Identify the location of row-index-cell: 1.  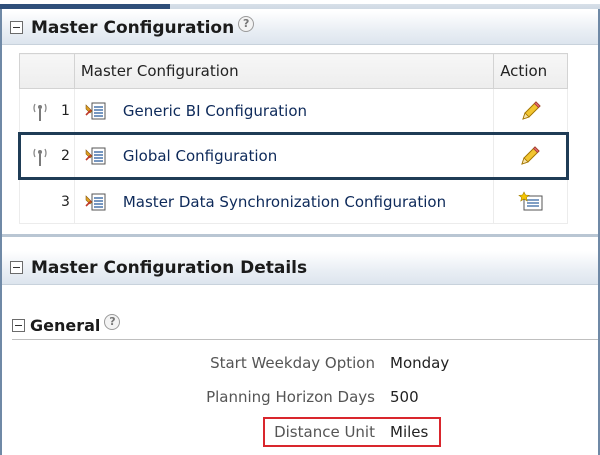
(47, 111).